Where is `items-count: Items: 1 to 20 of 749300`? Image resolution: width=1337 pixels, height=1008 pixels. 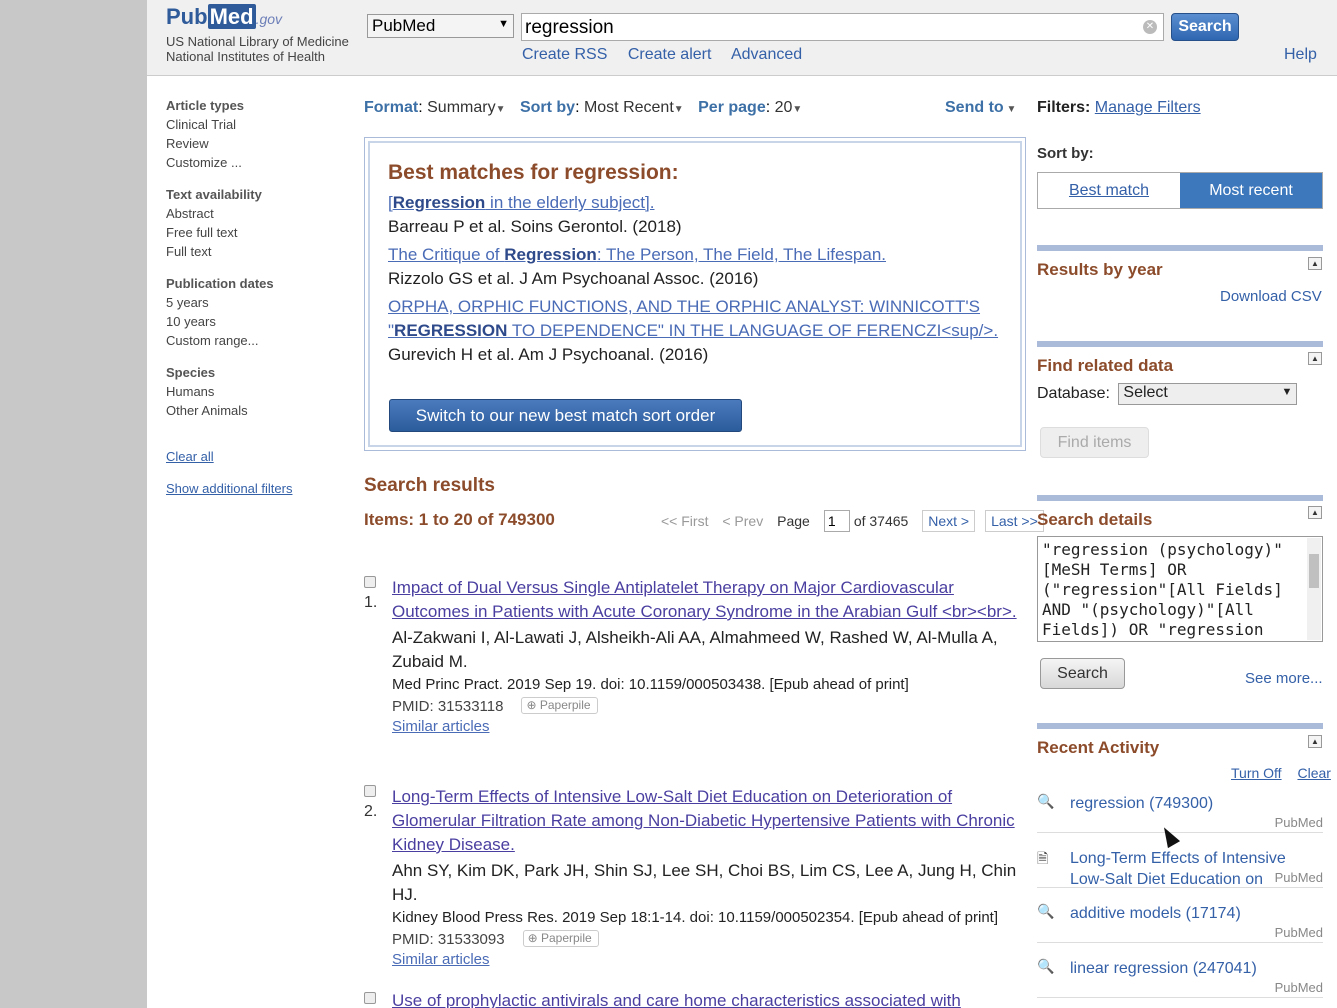 items-count: Items: 1 to 20 of 749300 is located at coordinates (459, 519).